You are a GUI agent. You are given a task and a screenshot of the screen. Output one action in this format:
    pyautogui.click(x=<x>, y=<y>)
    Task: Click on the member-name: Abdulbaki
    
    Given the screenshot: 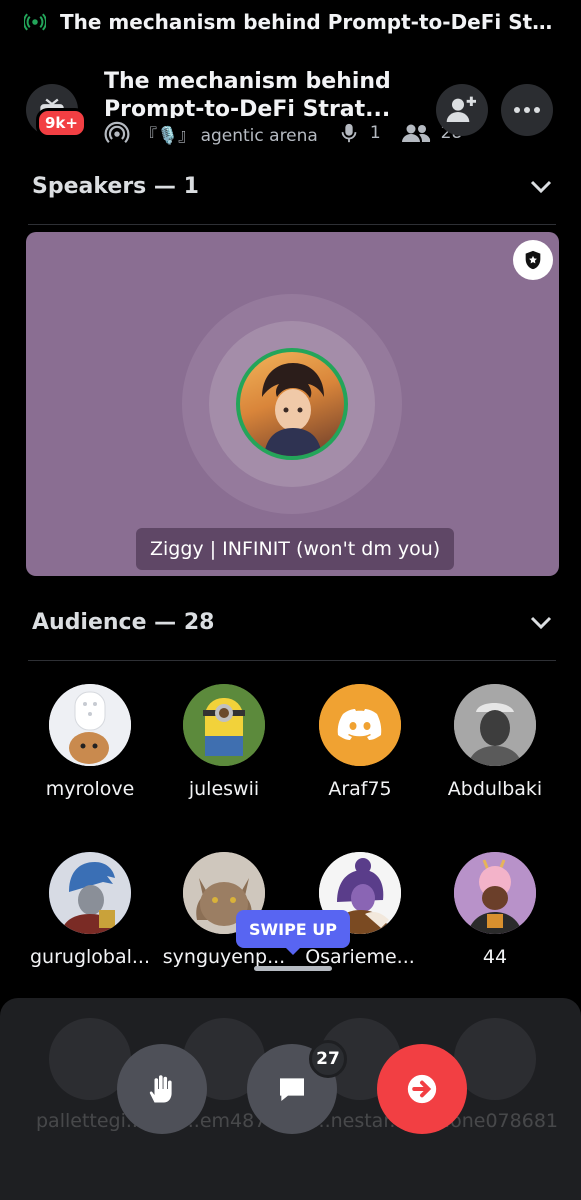 What is the action you would take?
    pyautogui.click(x=495, y=789)
    